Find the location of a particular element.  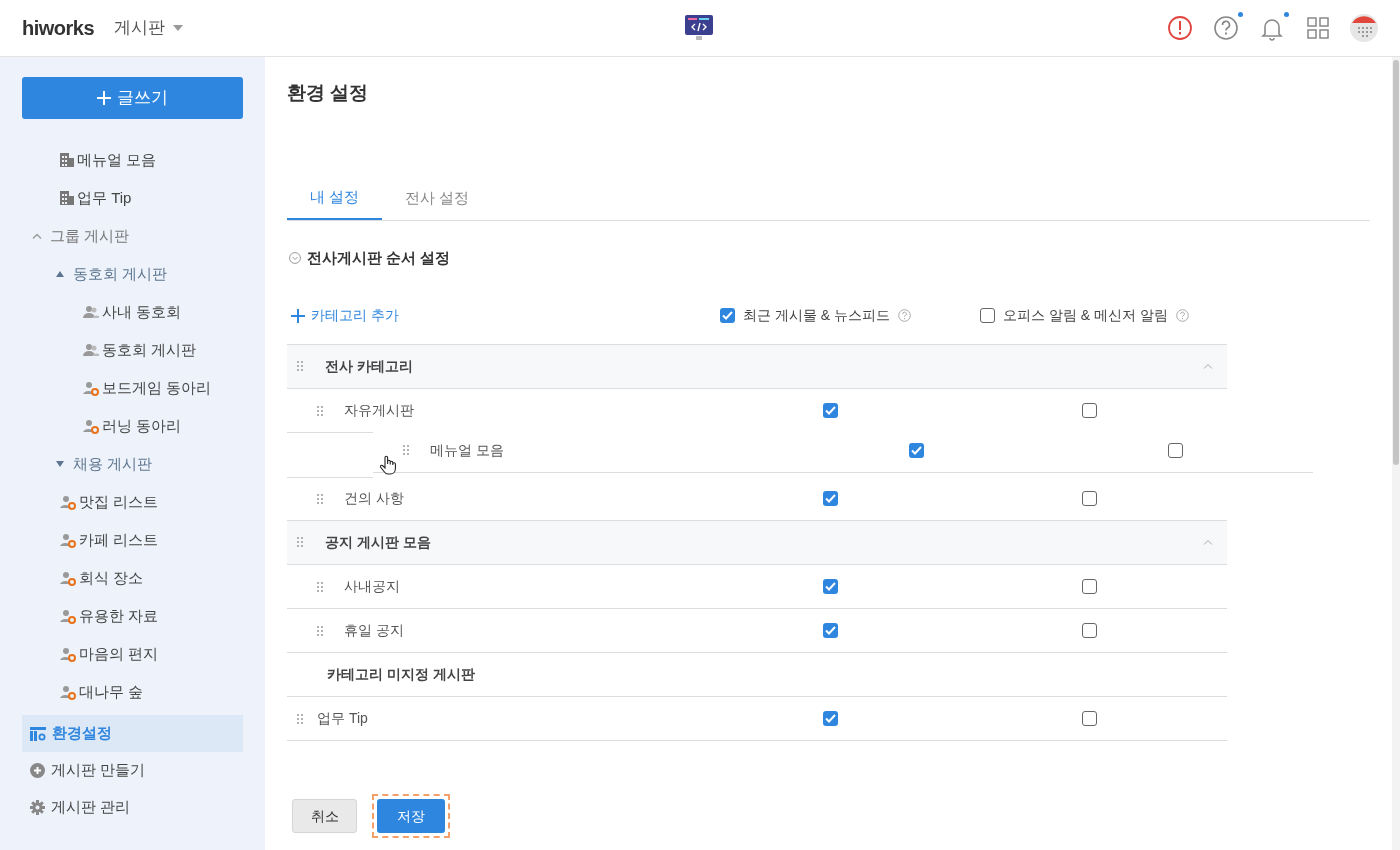

sidebar-item: 메뉴얼 모음 is located at coordinates (132, 160).